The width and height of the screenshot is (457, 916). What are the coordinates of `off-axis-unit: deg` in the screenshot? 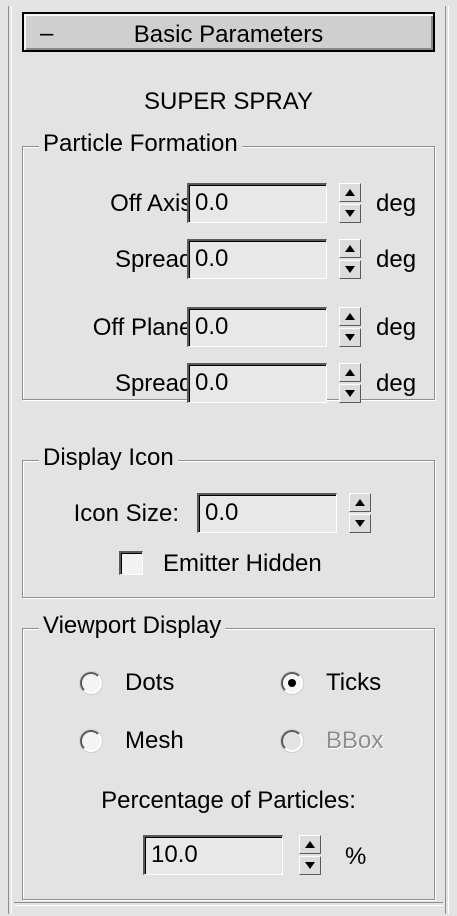 It's located at (396, 203).